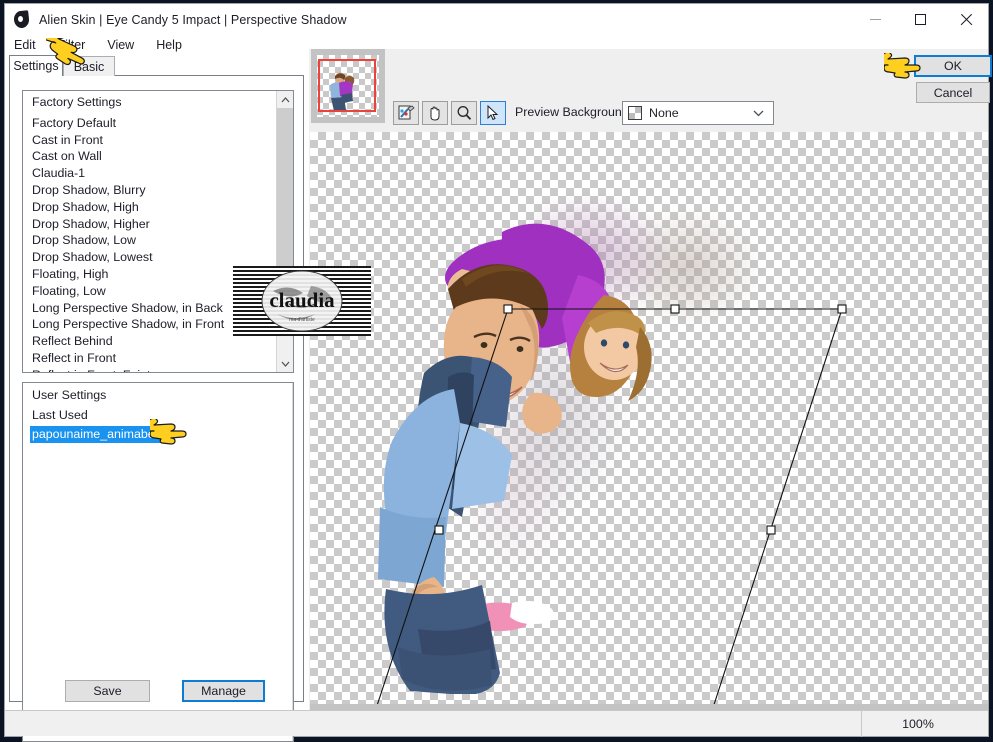 The width and height of the screenshot is (993, 742). Describe the element at coordinates (150, 207) in the screenshot. I see `list-item: Drop Shadow, High` at that location.